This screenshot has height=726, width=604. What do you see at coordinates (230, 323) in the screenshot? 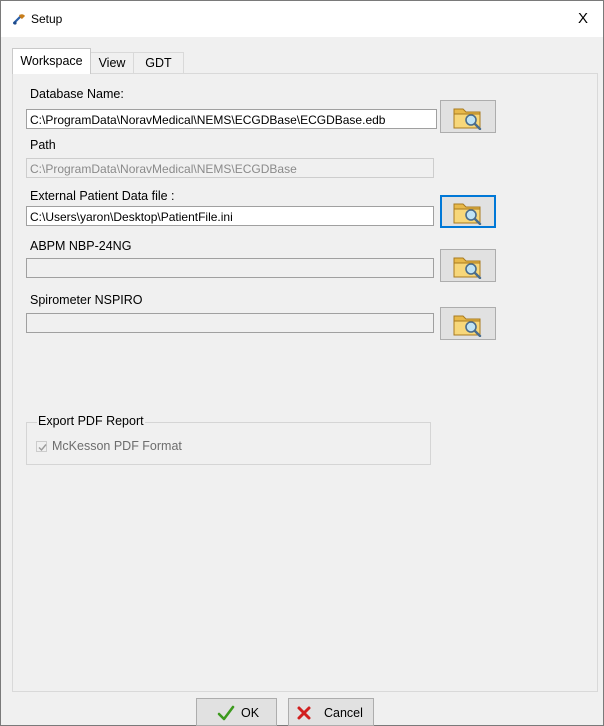
I see `spirometer-field` at bounding box center [230, 323].